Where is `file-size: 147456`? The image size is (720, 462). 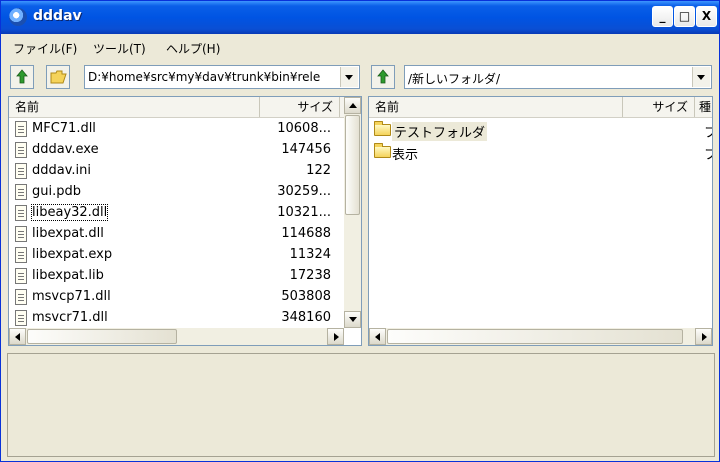
file-size: 147456 is located at coordinates (306, 149).